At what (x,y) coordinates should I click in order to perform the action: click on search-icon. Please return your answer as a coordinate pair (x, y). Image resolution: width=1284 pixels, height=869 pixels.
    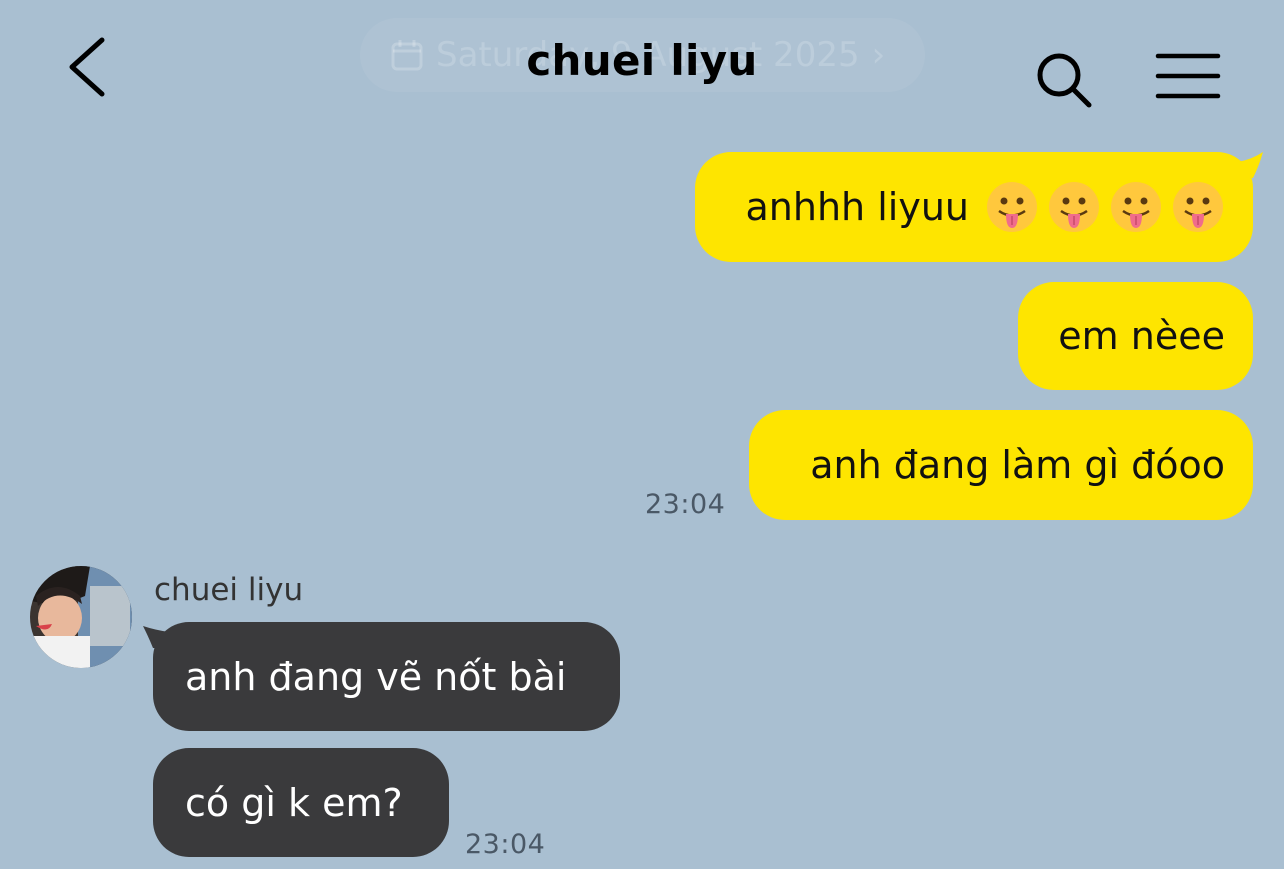
    Looking at the image, I should click on (1064, 80).